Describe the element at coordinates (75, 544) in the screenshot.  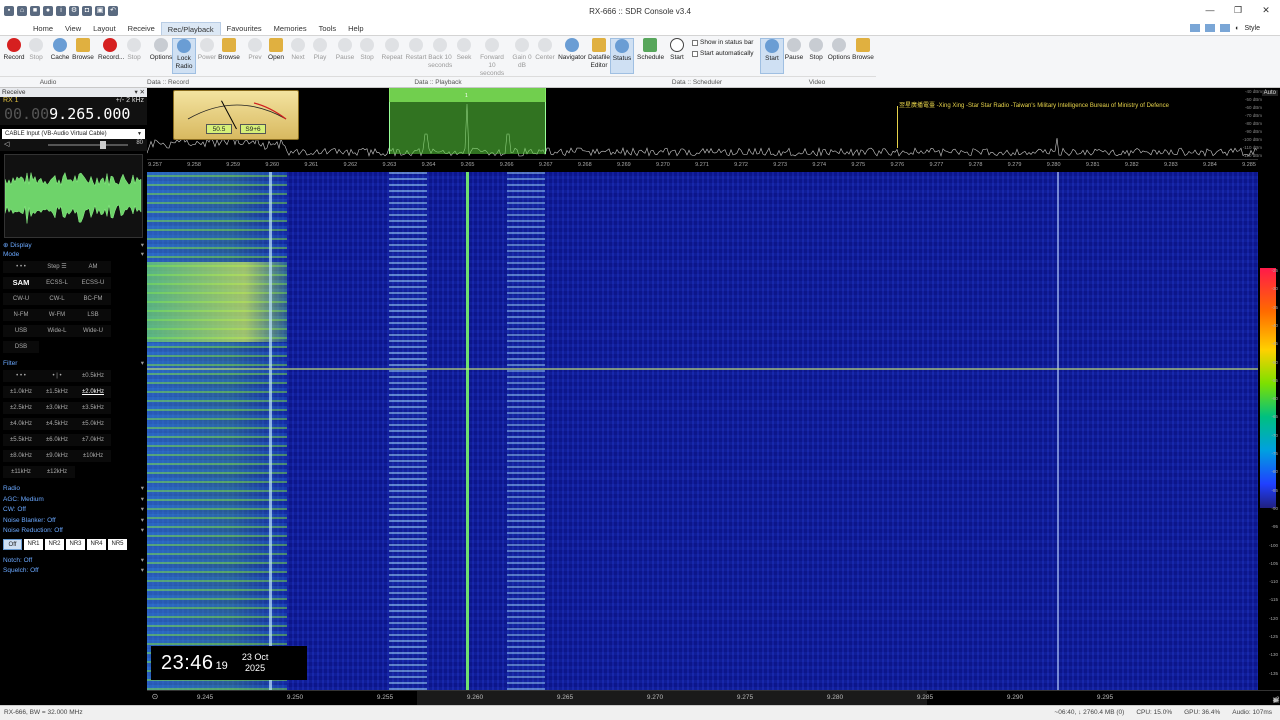
I see `nr-button: NR3` at that location.